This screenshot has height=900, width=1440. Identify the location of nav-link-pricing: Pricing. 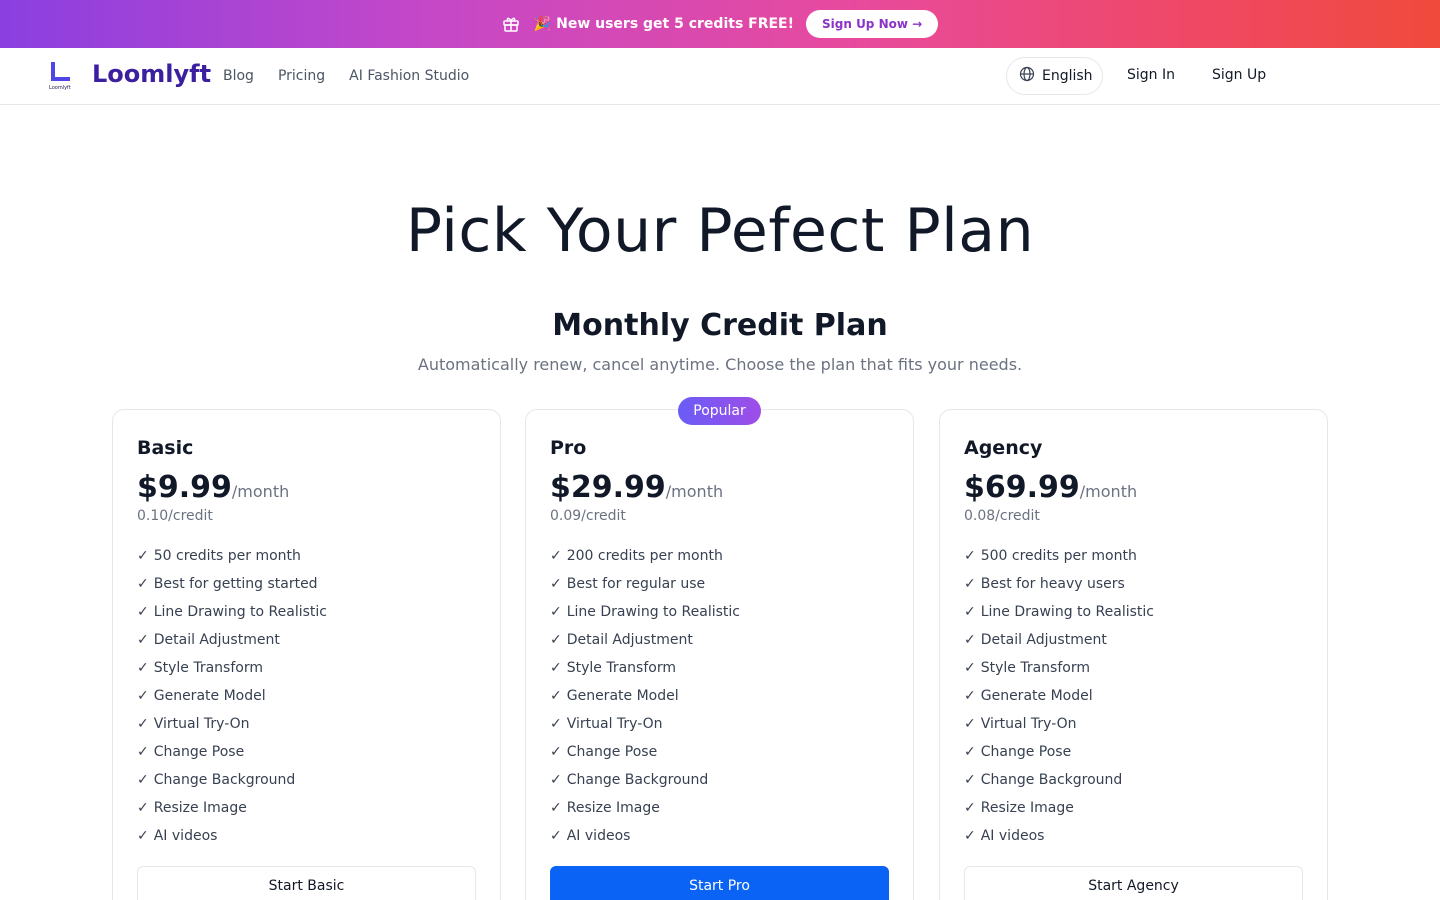
(301, 76).